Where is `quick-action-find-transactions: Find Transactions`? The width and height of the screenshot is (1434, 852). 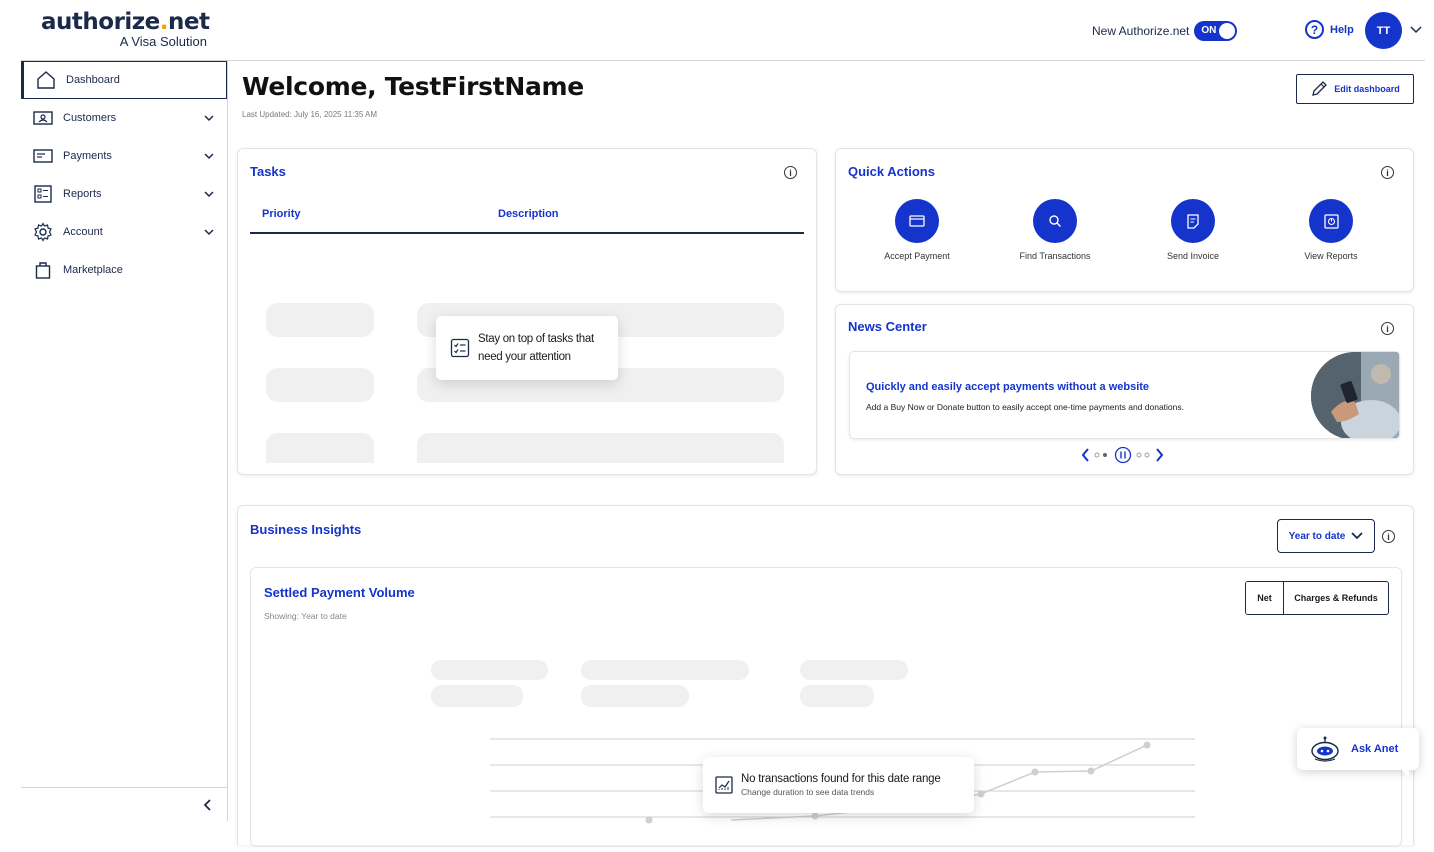 quick-action-find-transactions: Find Transactions is located at coordinates (1055, 230).